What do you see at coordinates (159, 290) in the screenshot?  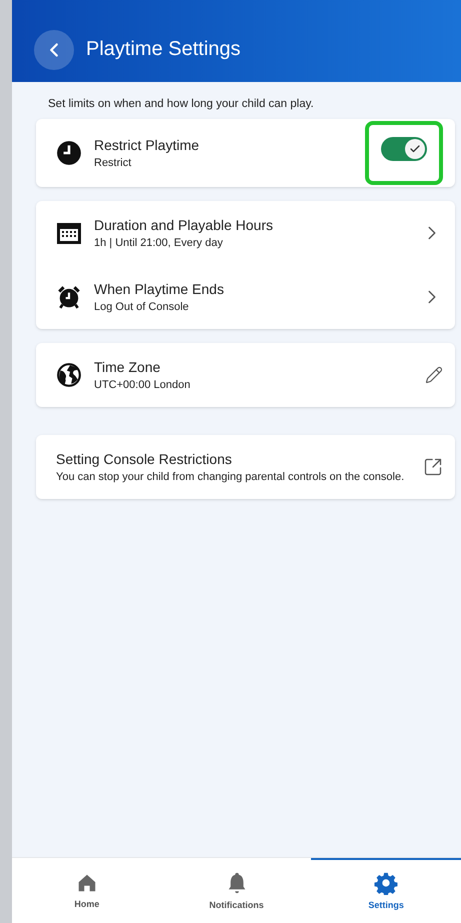 I see `setting-title: When Playtime Ends` at bounding box center [159, 290].